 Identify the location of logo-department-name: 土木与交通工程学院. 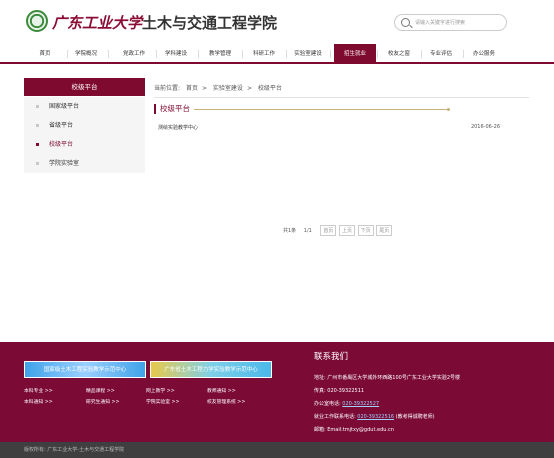
(210, 23).